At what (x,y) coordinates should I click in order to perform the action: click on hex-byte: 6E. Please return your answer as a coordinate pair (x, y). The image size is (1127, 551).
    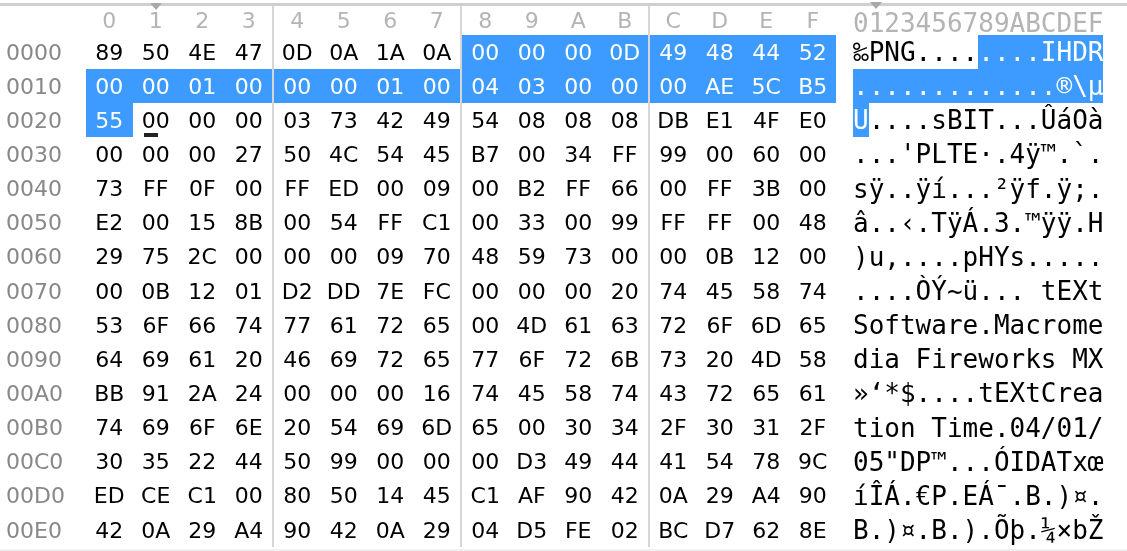
    Looking at the image, I should click on (248, 427).